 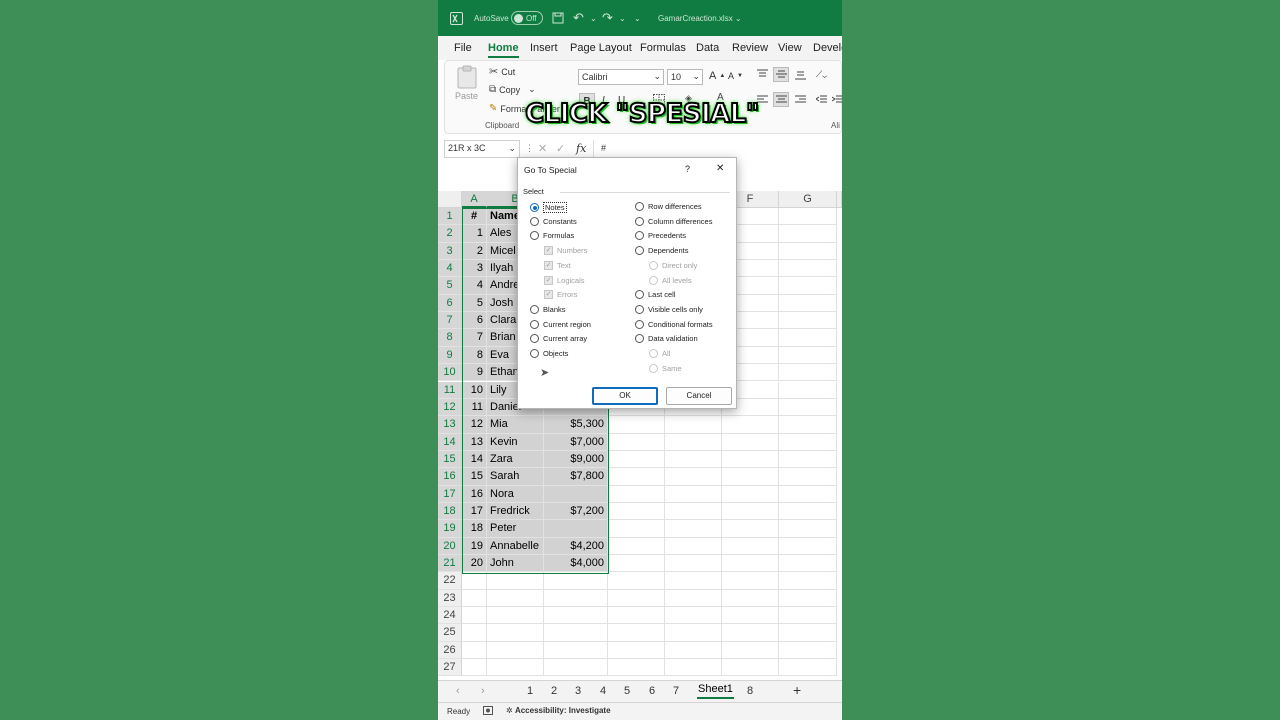 I want to click on redo-dropdown-icon: ⌄, so click(x=622, y=18).